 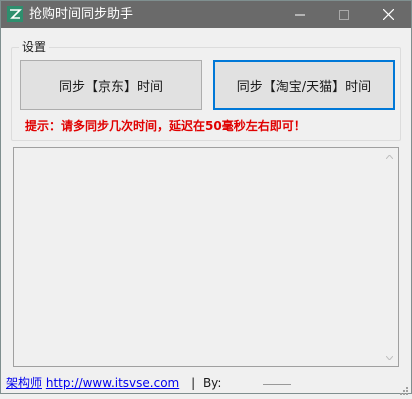 What do you see at coordinates (206, 14) in the screenshot?
I see `title-bar: 抢购时间同步助手` at bounding box center [206, 14].